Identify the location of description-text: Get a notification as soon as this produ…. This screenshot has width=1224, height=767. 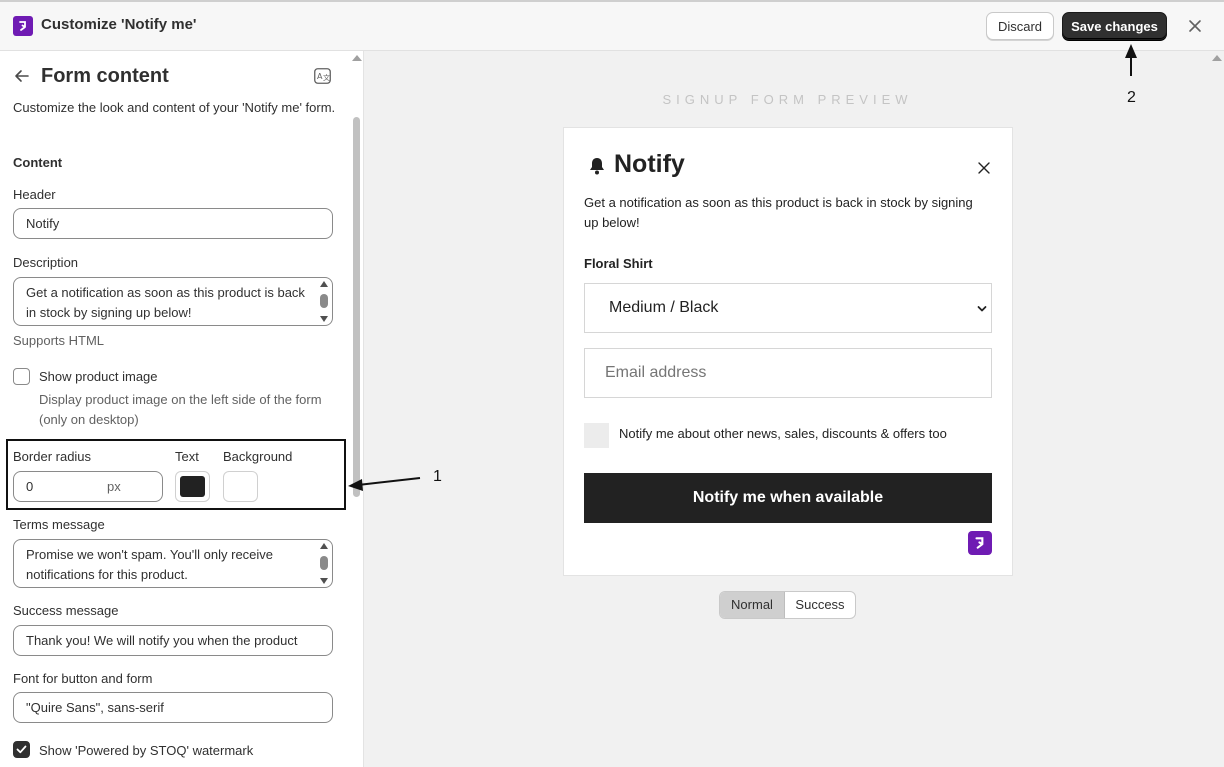
(165, 302).